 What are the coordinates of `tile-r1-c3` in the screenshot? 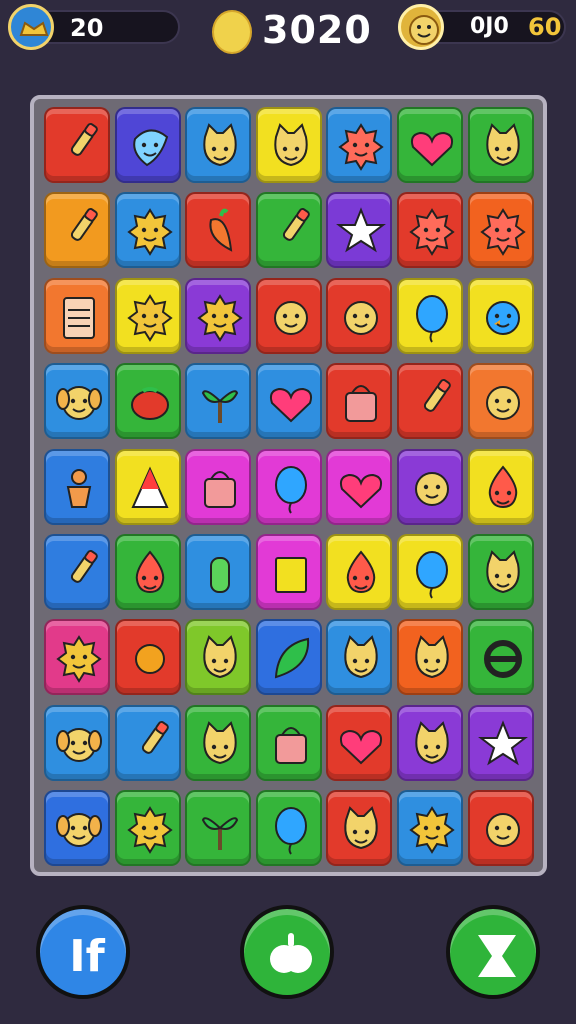 It's located at (218, 145).